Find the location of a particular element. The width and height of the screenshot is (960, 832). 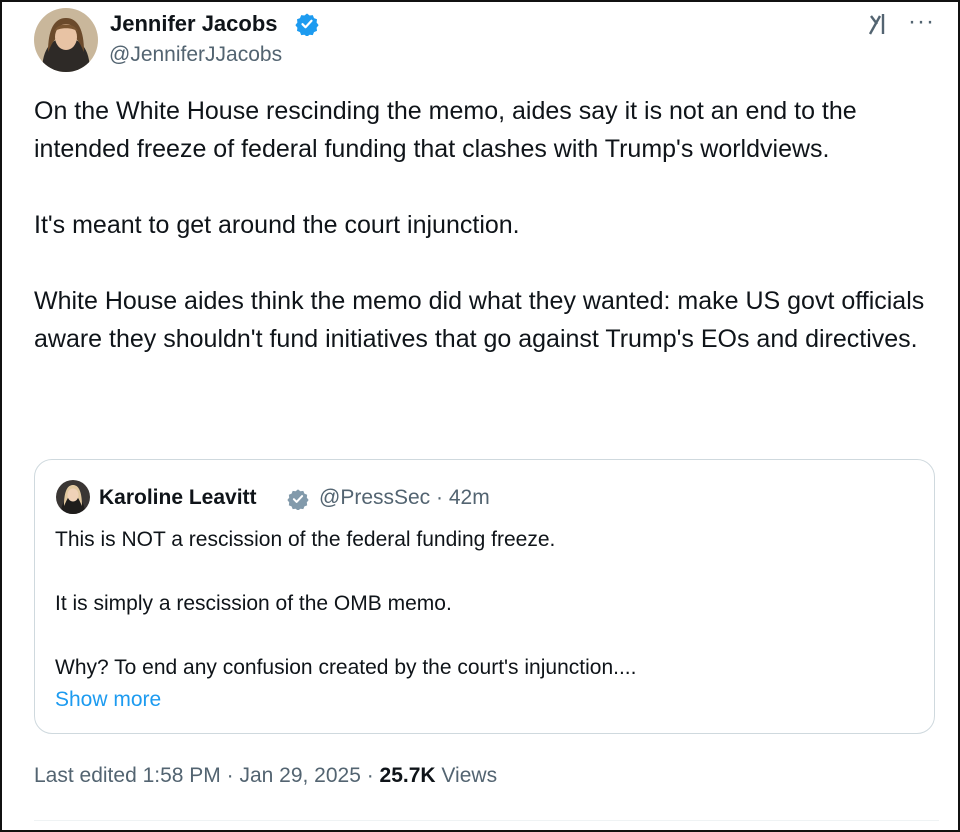

gray-verified-badge-icon is located at coordinates (298, 501).